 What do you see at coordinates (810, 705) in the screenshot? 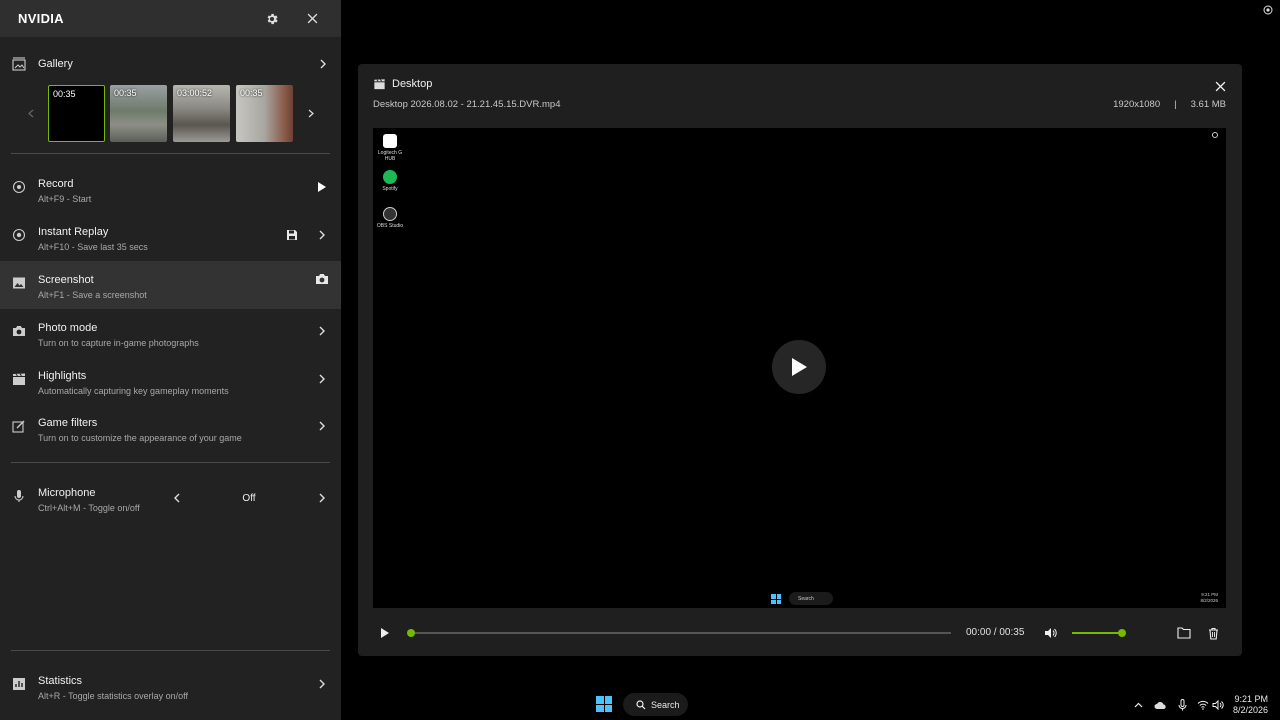
I see `windows-taskbar: Search 9:21 PM 8/2/2026` at bounding box center [810, 705].